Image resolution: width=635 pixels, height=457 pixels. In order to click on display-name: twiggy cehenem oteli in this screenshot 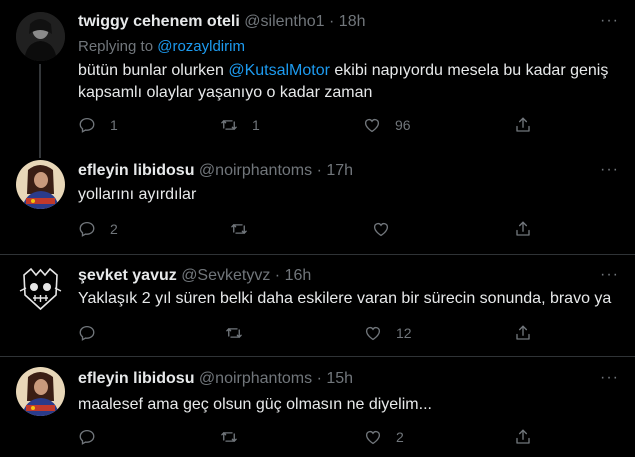, I will do `click(159, 21)`.